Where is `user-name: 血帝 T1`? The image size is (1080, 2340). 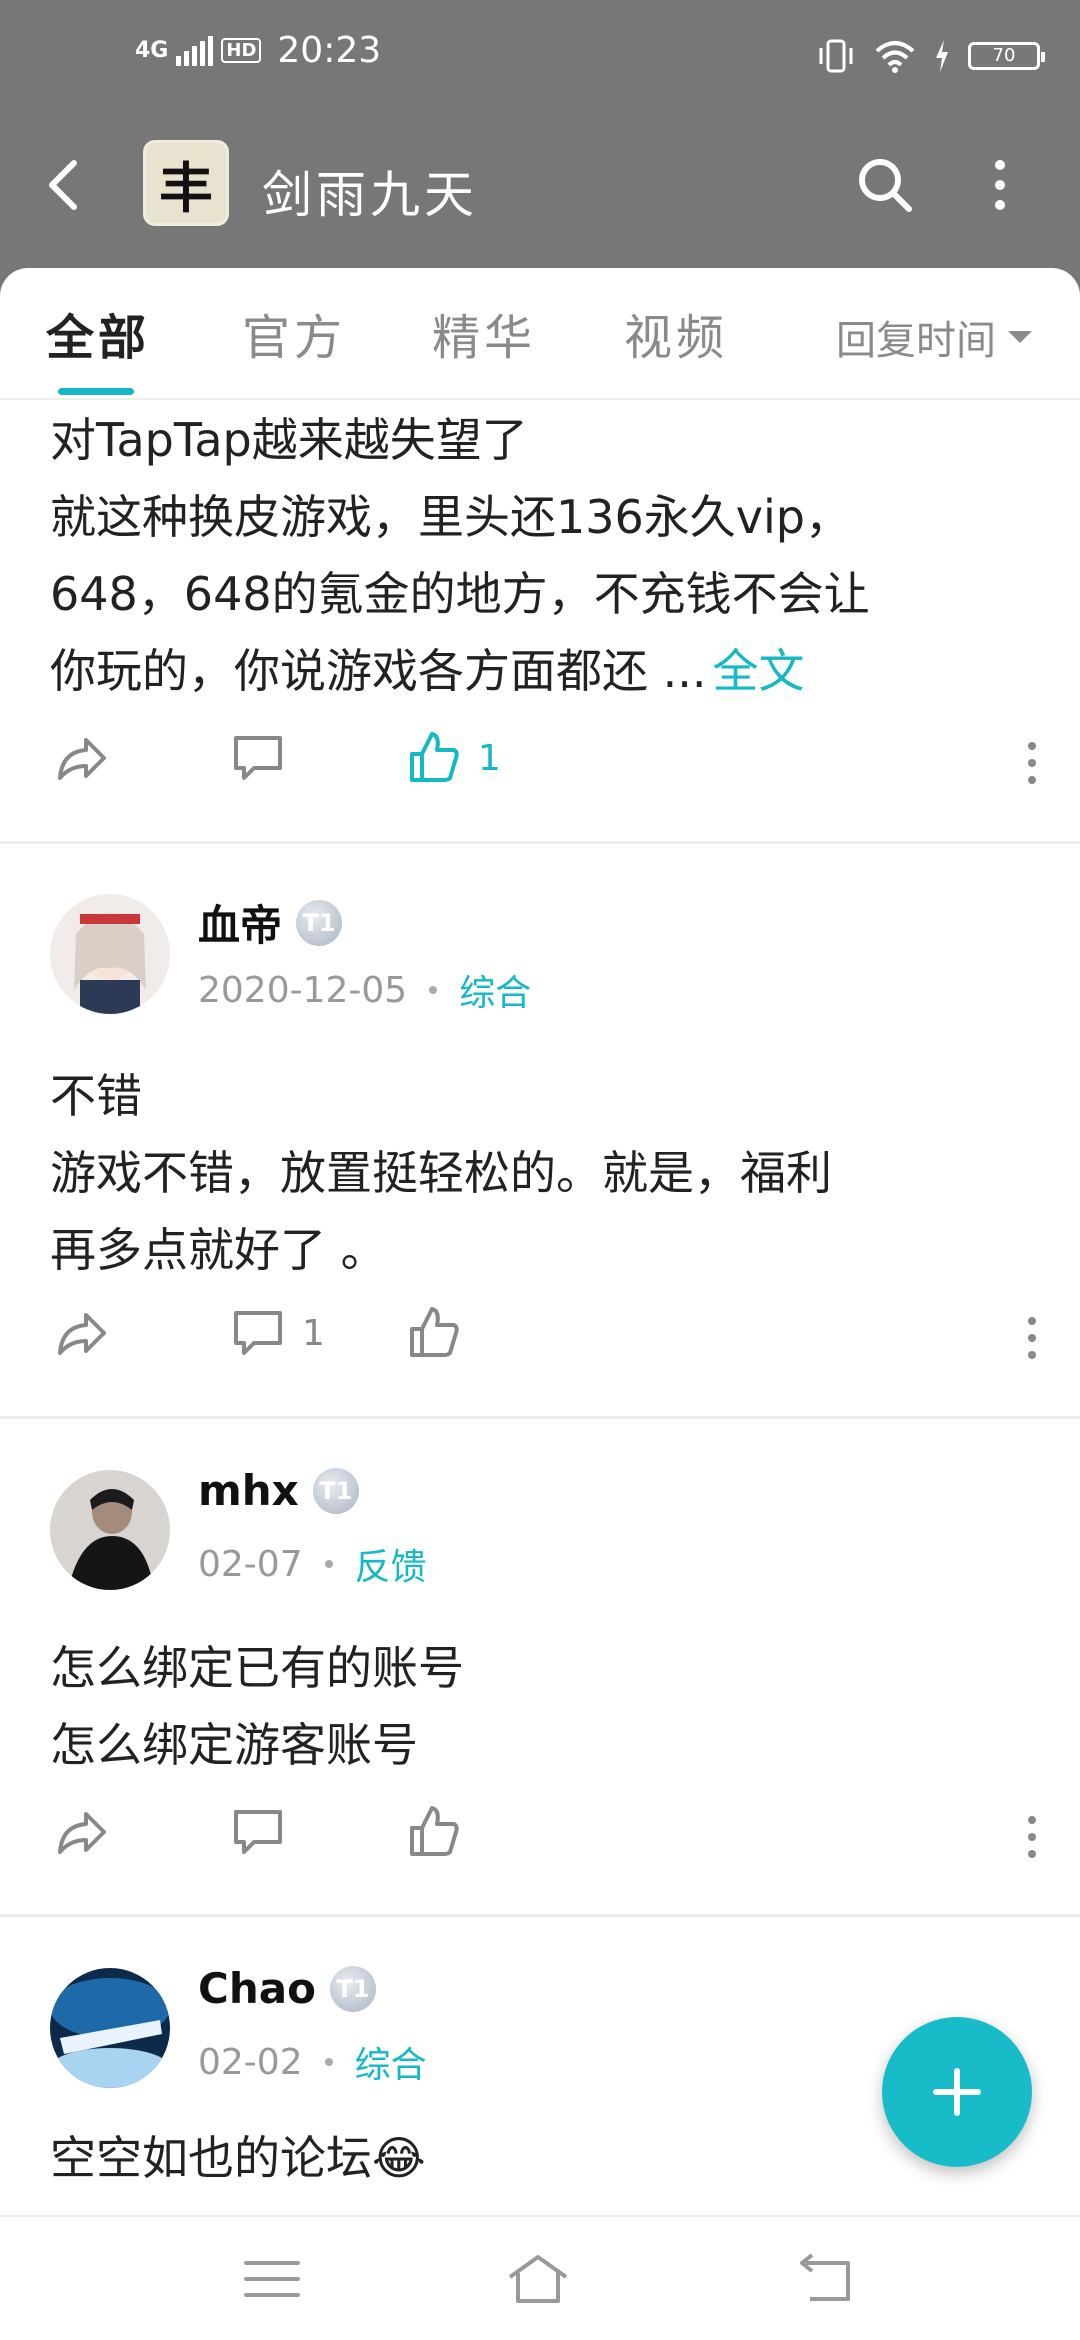
user-name: 血帝 T1 is located at coordinates (270, 922).